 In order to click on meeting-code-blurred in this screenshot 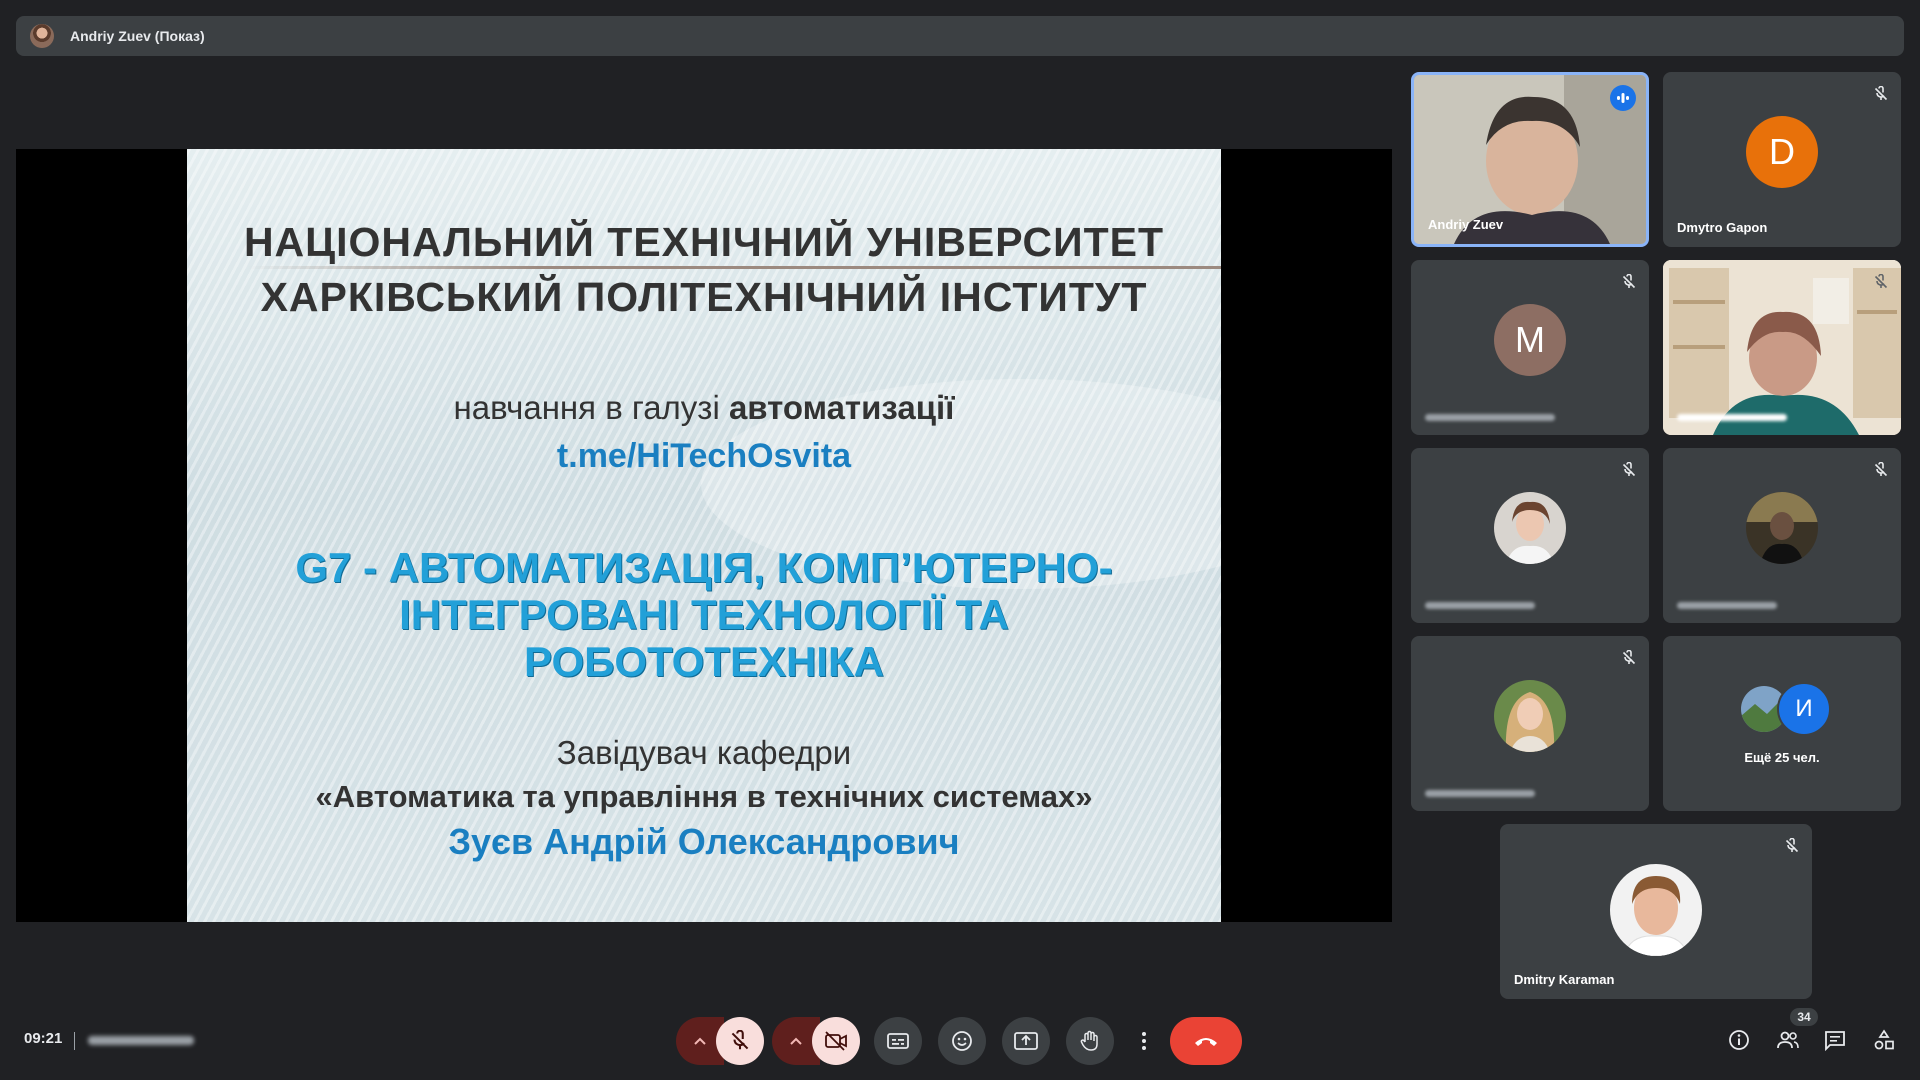, I will do `click(141, 1040)`.